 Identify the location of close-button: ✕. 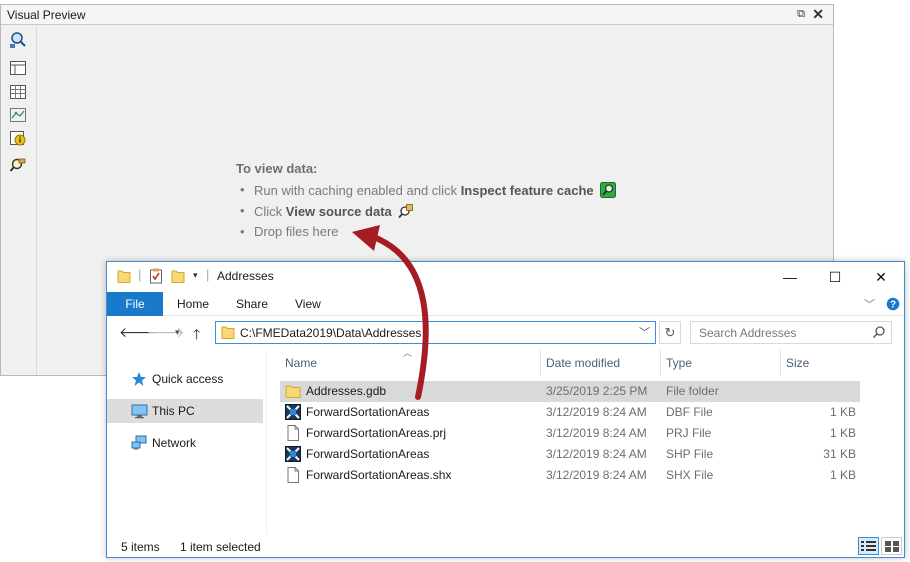
(881, 277).